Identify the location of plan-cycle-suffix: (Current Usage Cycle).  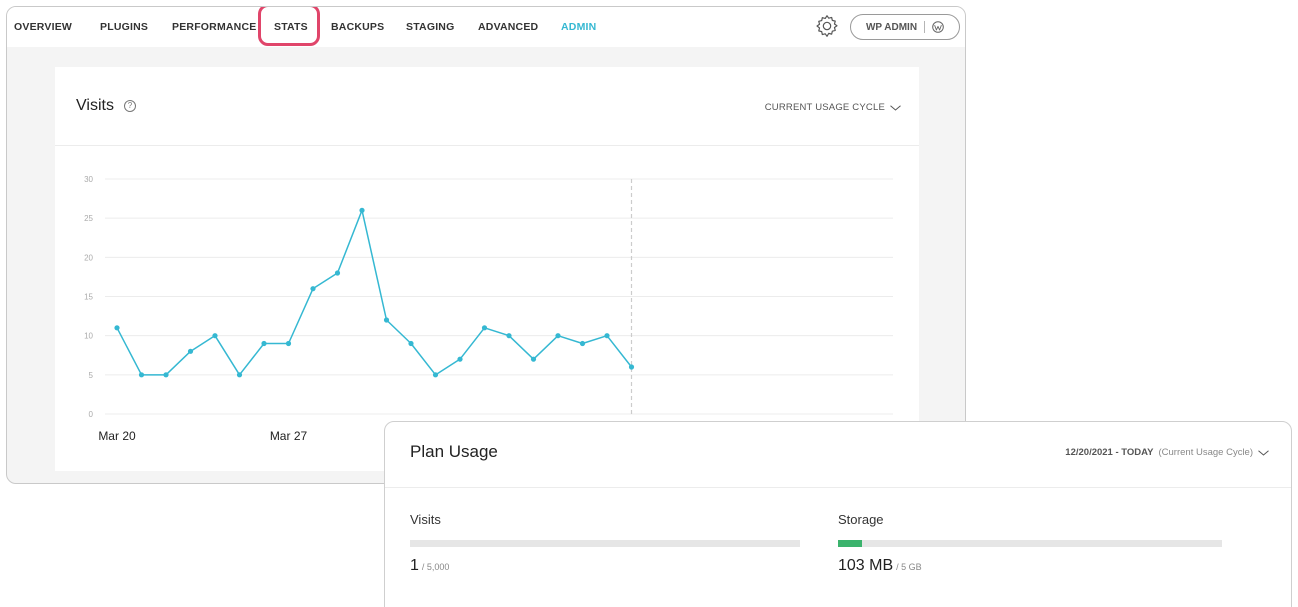
(1206, 452).